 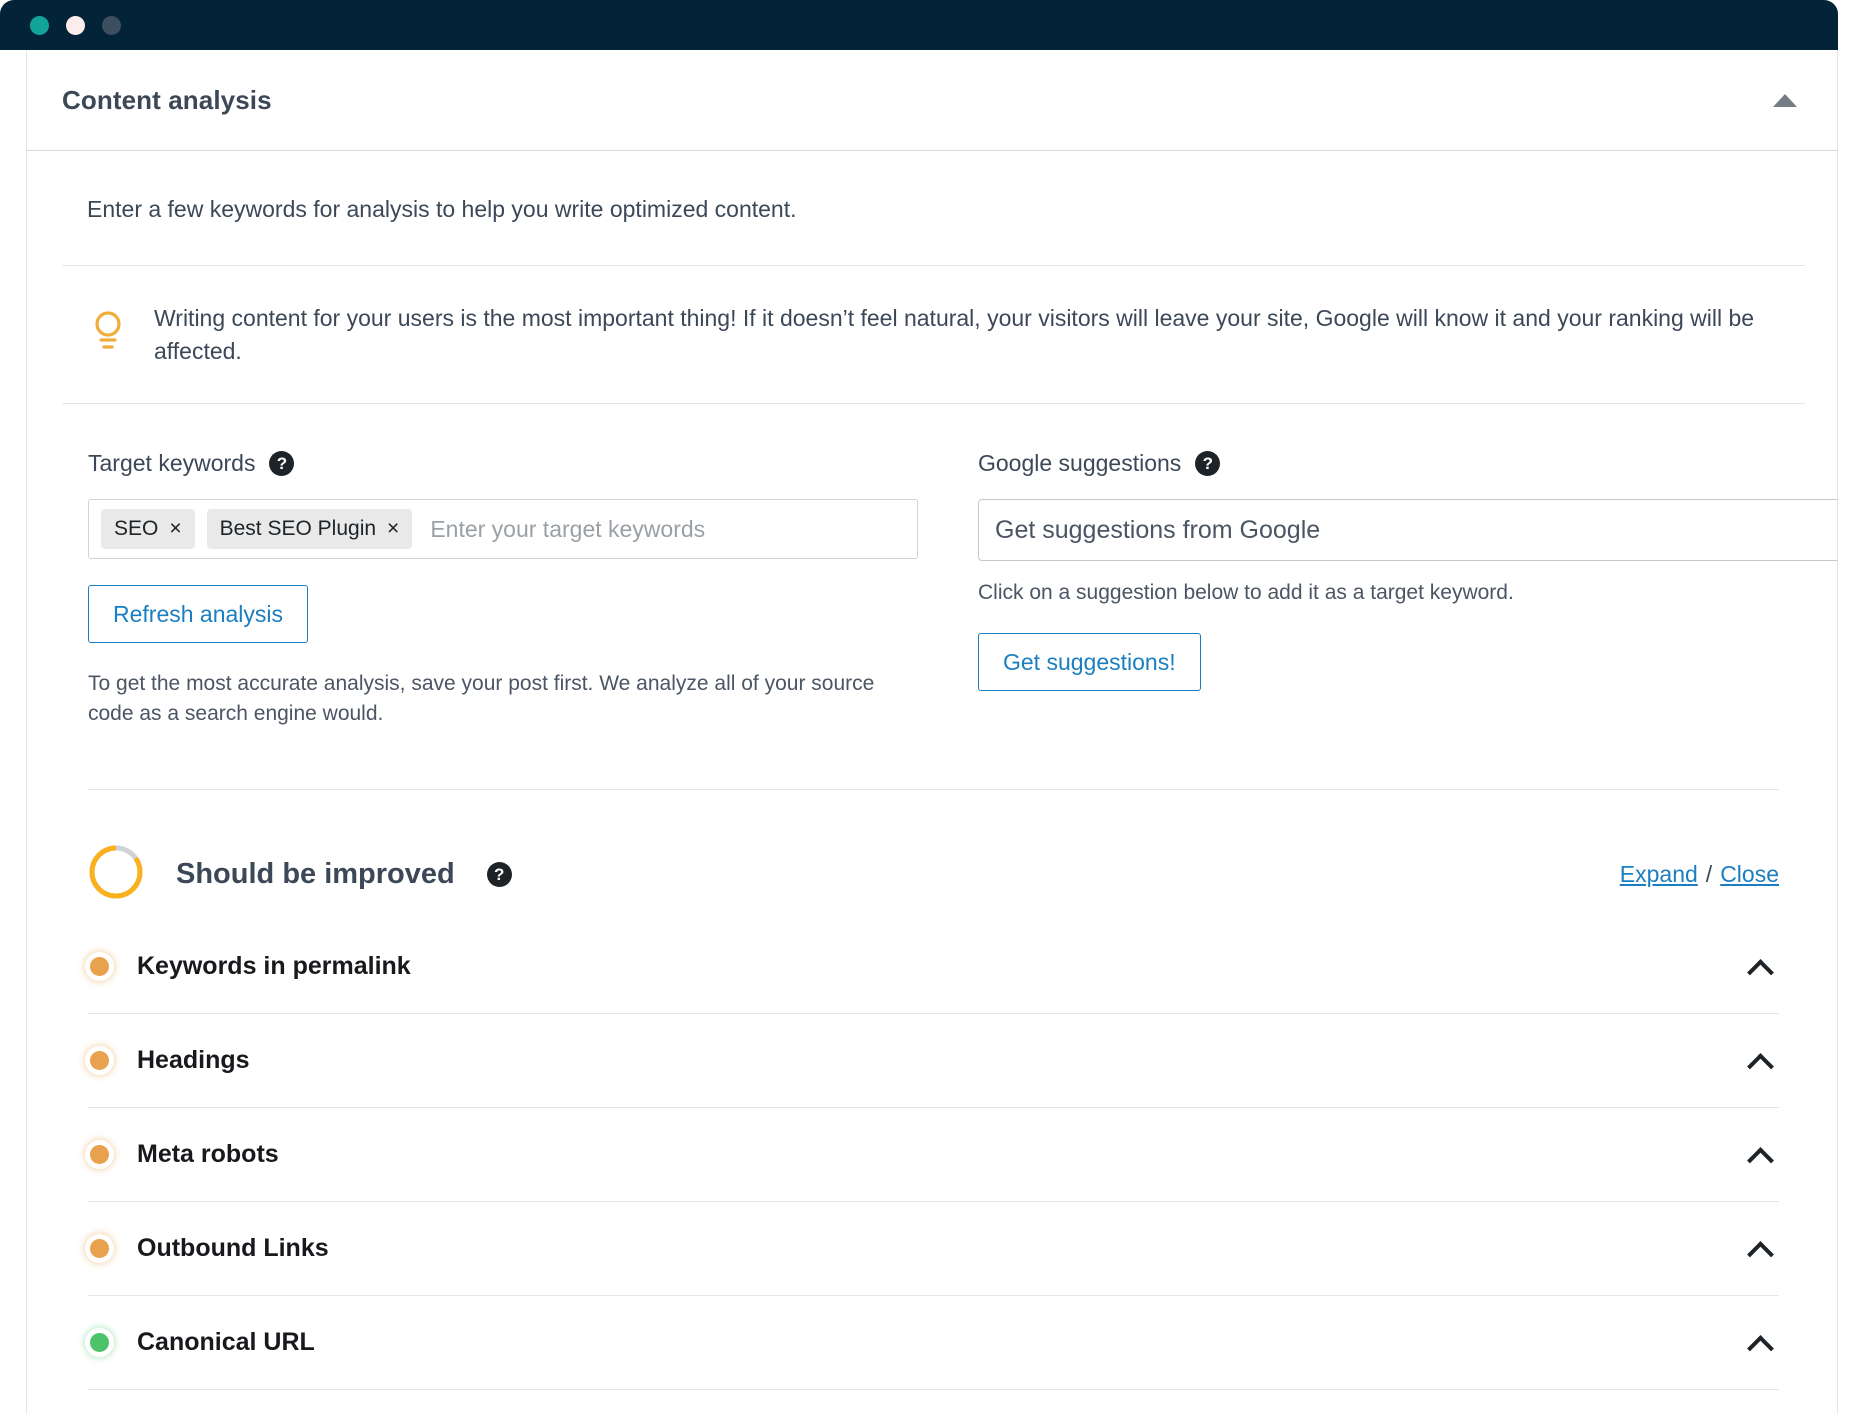 I want to click on analysis-status-row: Should be improved ? Expand / Close, so click(x=933, y=875).